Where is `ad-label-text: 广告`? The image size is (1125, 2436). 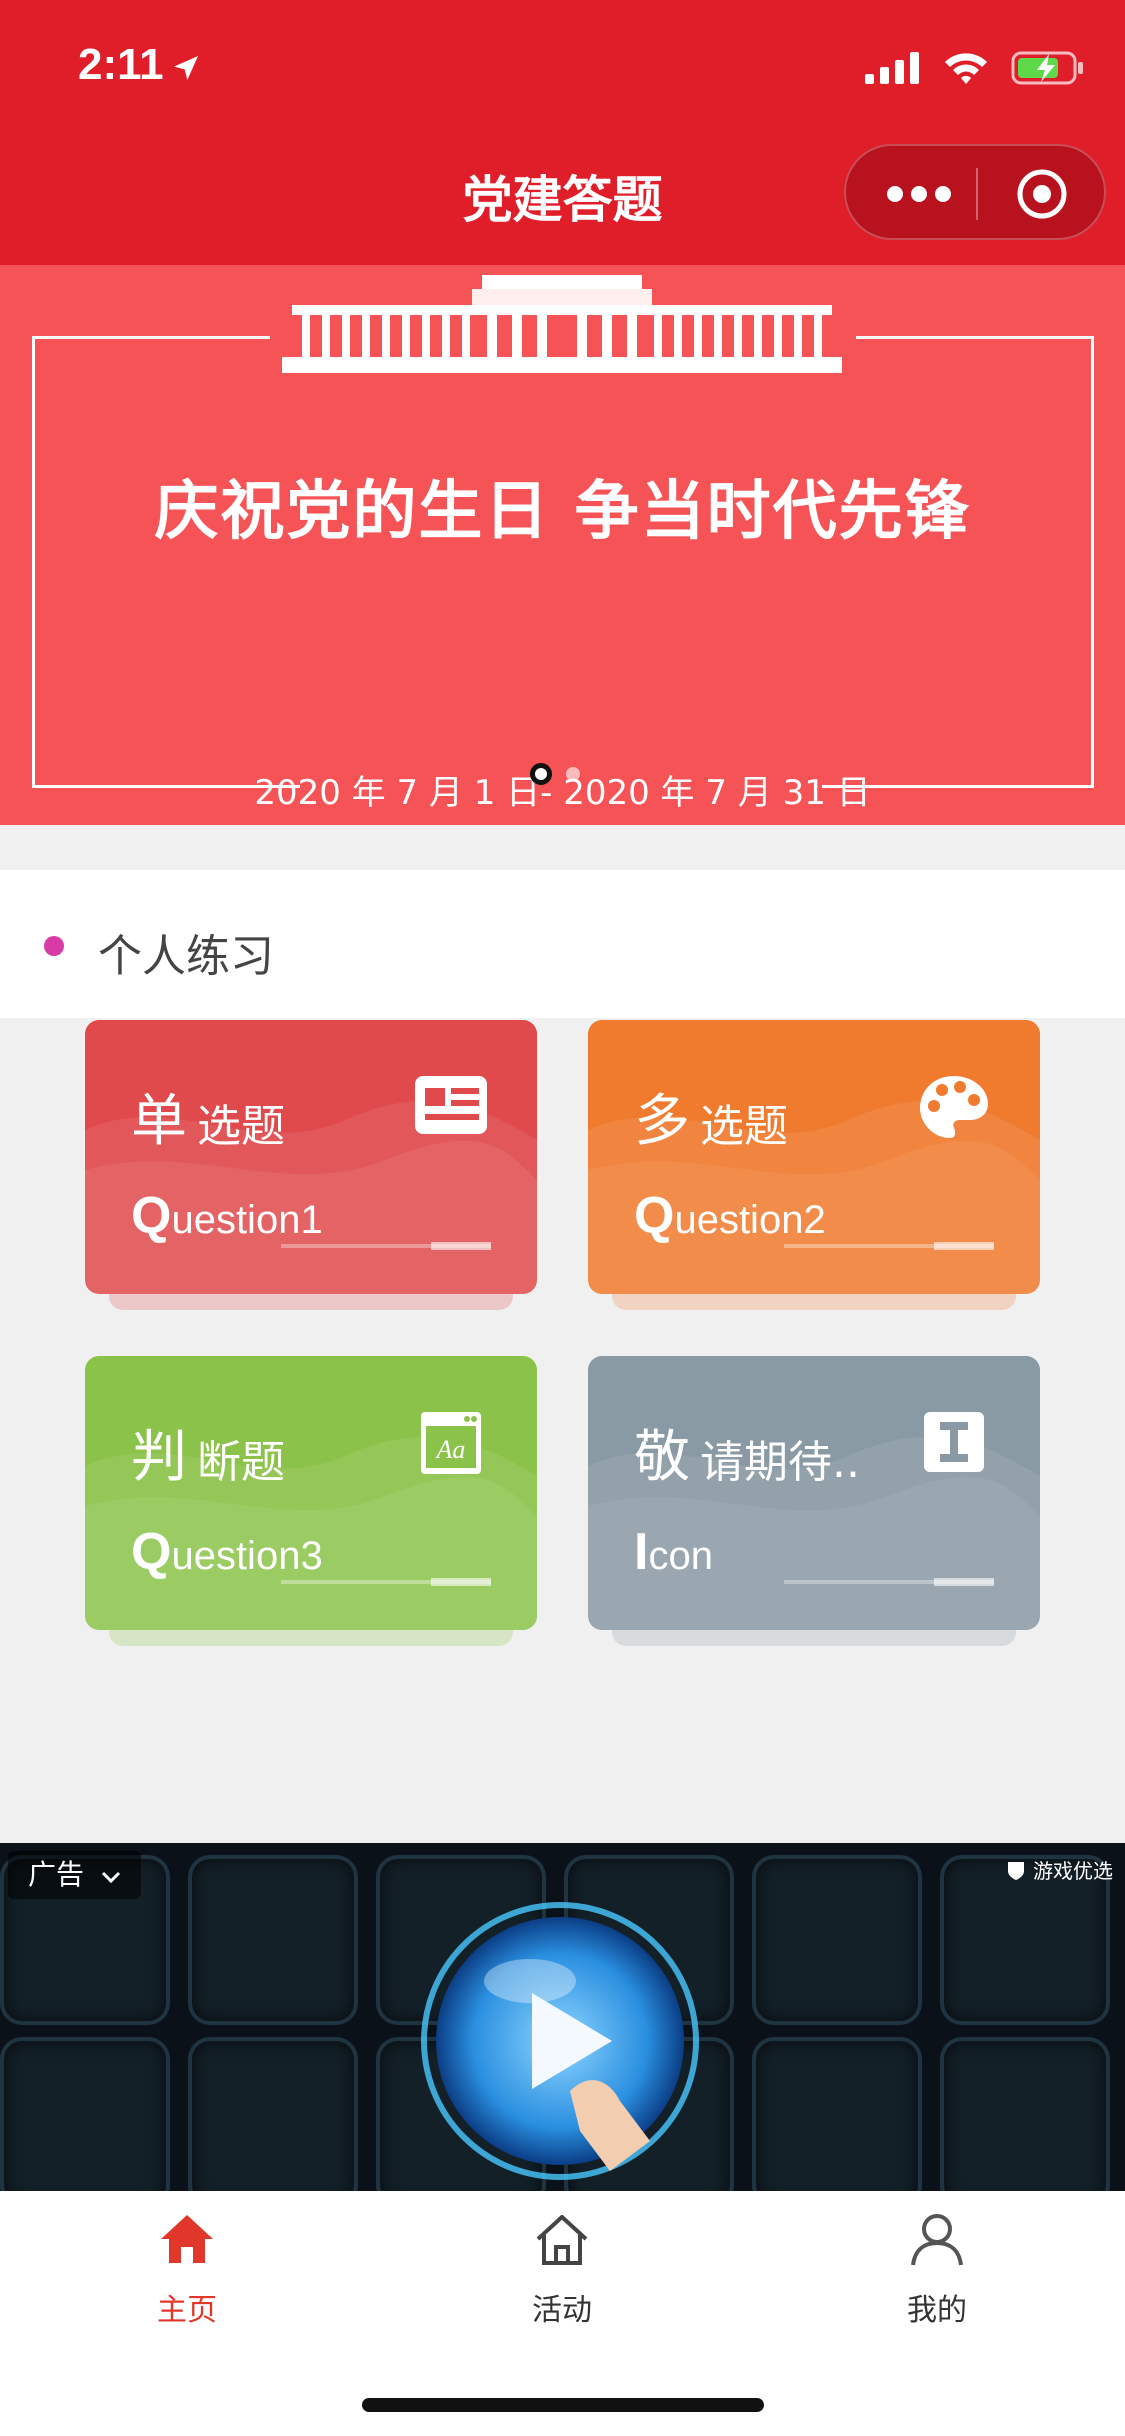 ad-label-text: 广告 is located at coordinates (56, 1874).